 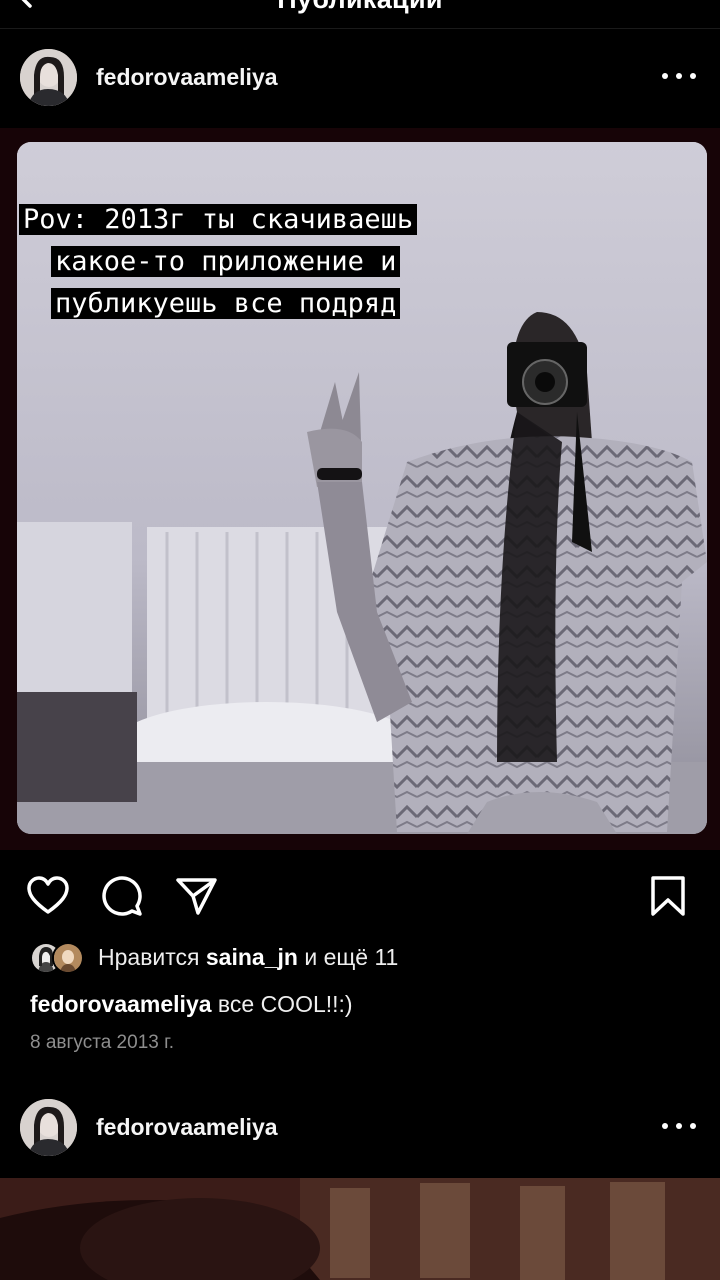 I want to click on comment-icon, so click(x=122, y=896).